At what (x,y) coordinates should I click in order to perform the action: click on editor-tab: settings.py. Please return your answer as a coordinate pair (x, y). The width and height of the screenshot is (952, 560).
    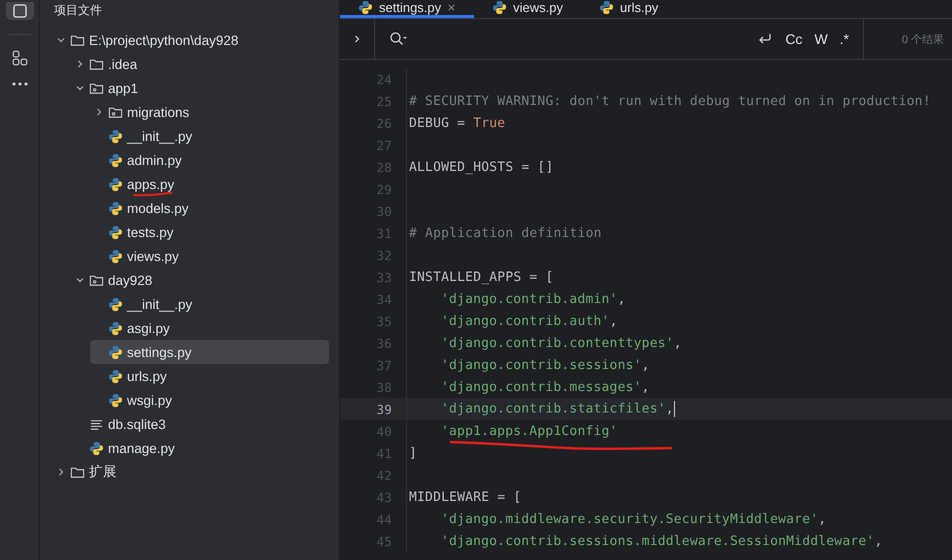
    Looking at the image, I should click on (407, 9).